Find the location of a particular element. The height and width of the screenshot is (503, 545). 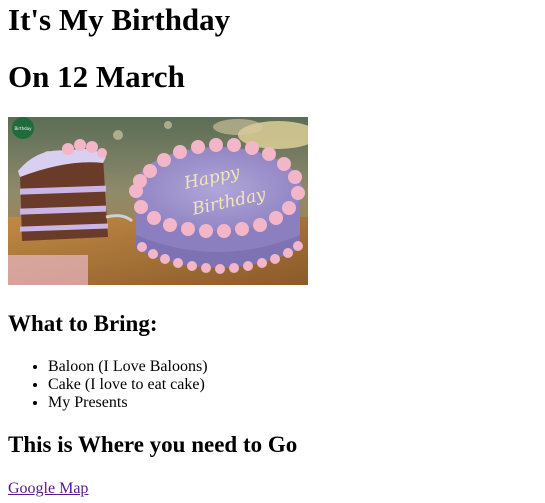

where-to-go-heading: This is Where you need to Go is located at coordinates (153, 444).